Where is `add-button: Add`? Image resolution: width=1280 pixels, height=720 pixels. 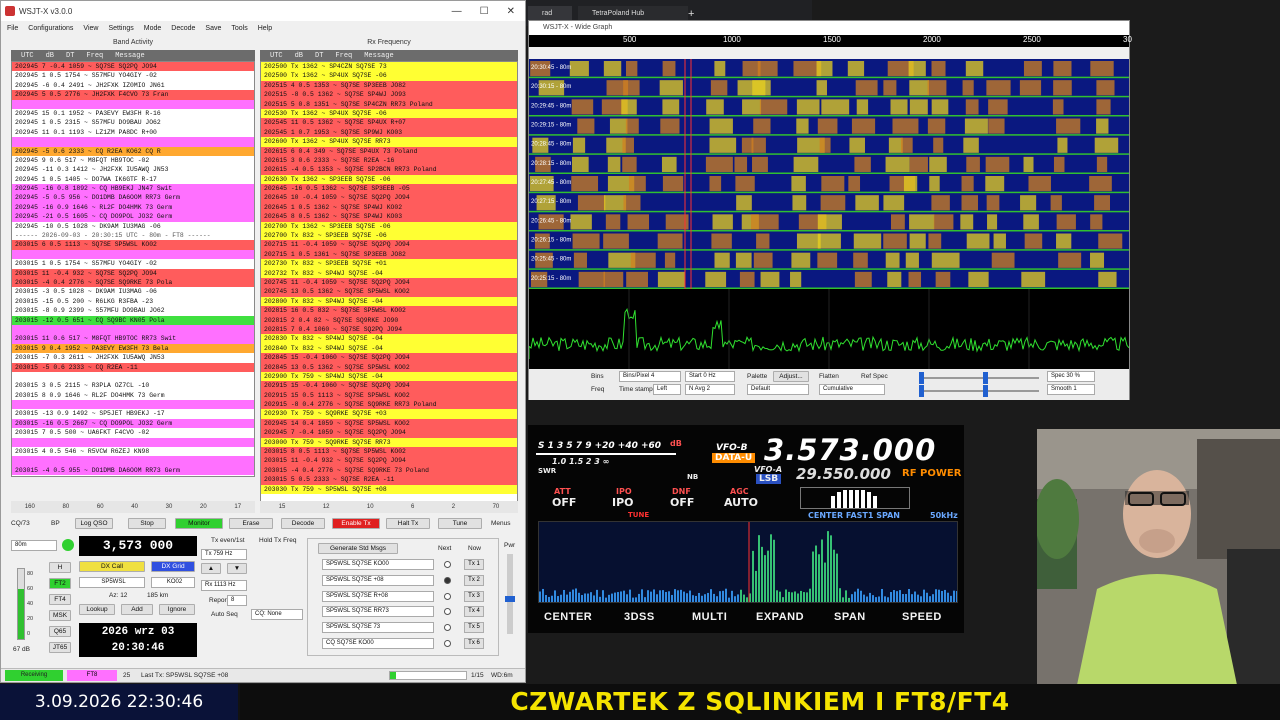
add-button: Add is located at coordinates (137, 609).